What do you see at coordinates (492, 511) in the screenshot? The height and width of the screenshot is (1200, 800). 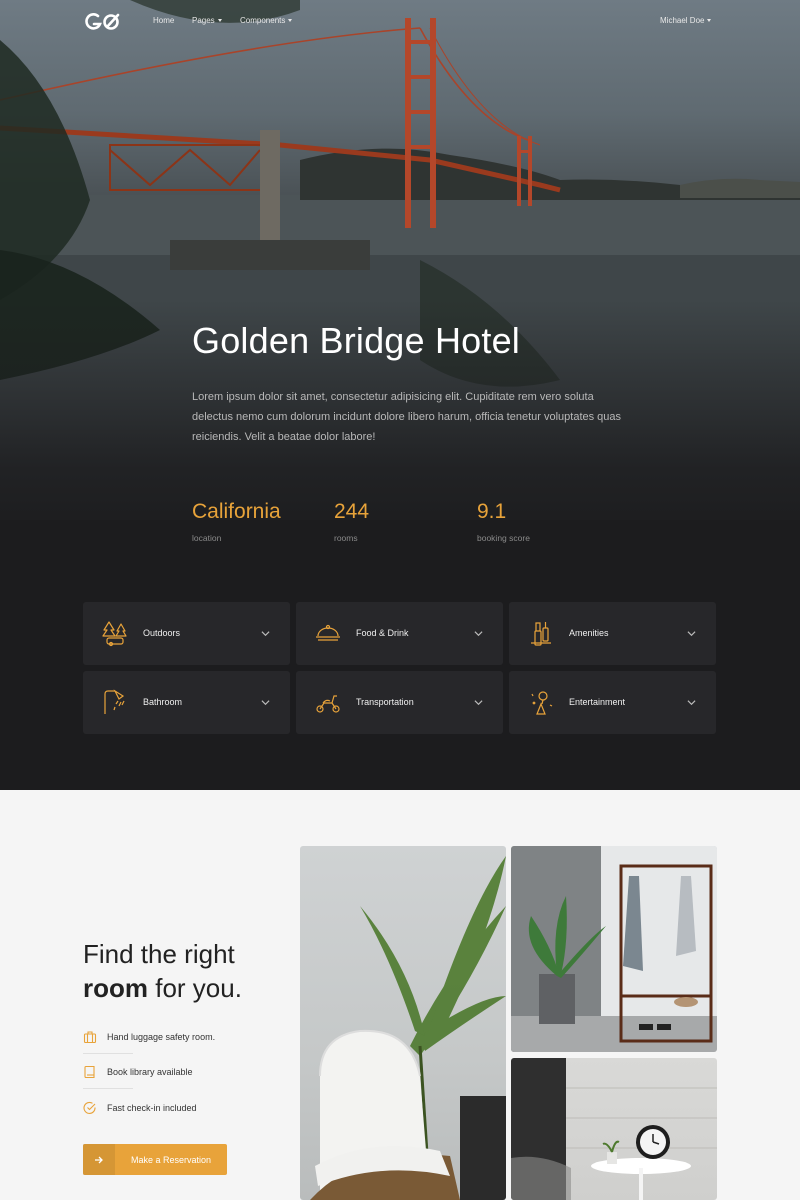 I see `stat-value: 9.1` at bounding box center [492, 511].